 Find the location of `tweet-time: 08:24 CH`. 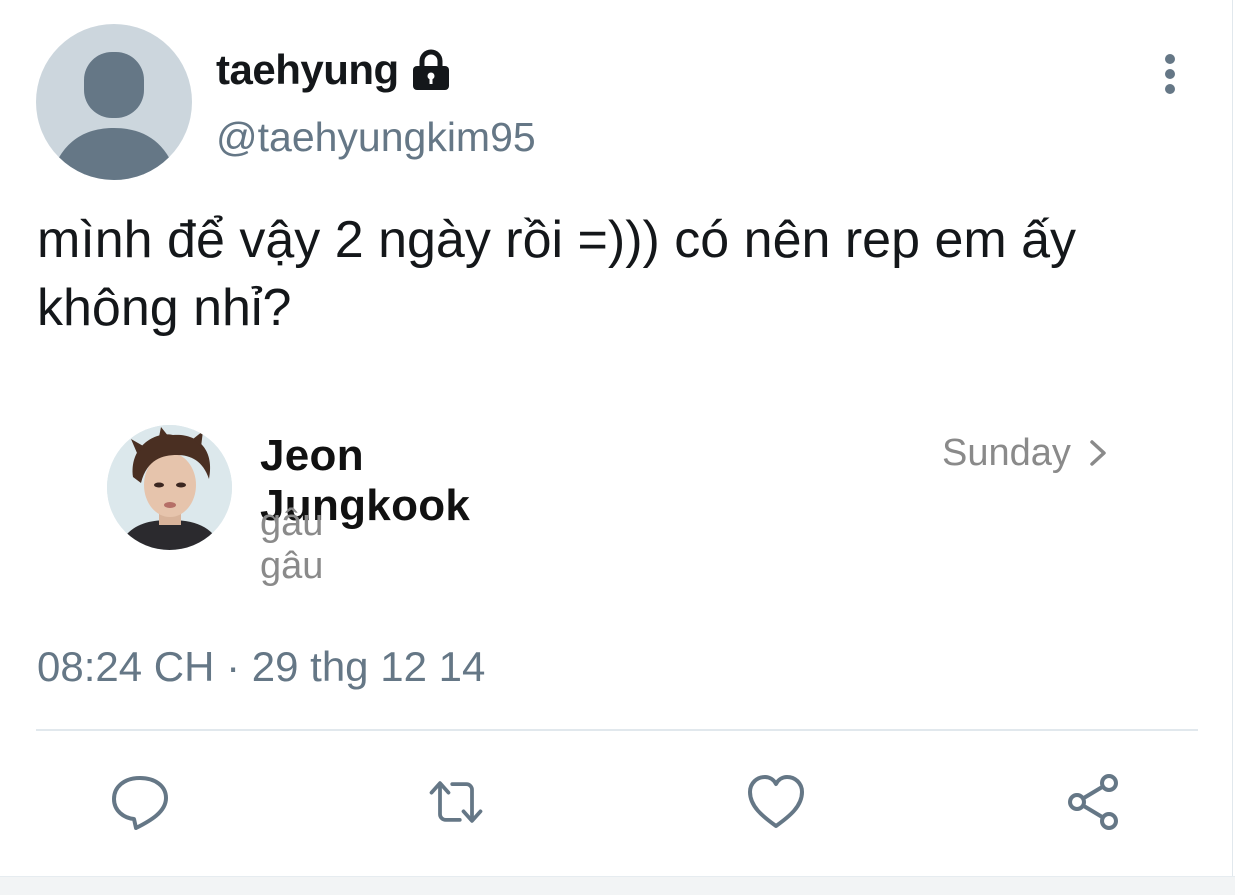

tweet-time: 08:24 CH is located at coordinates (126, 666).